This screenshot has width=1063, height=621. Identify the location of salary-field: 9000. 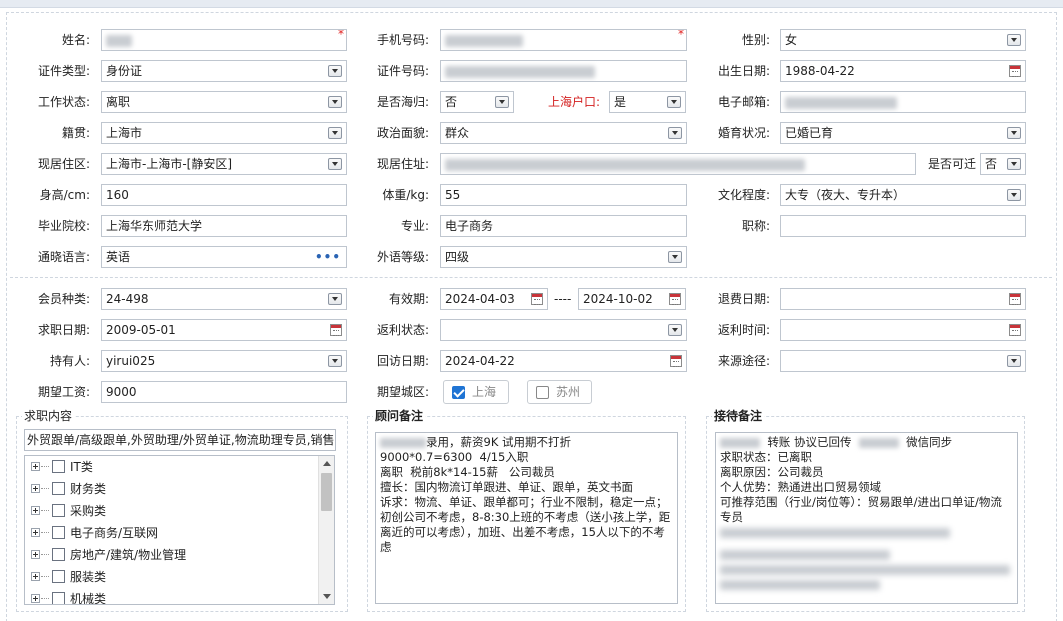
(224, 392).